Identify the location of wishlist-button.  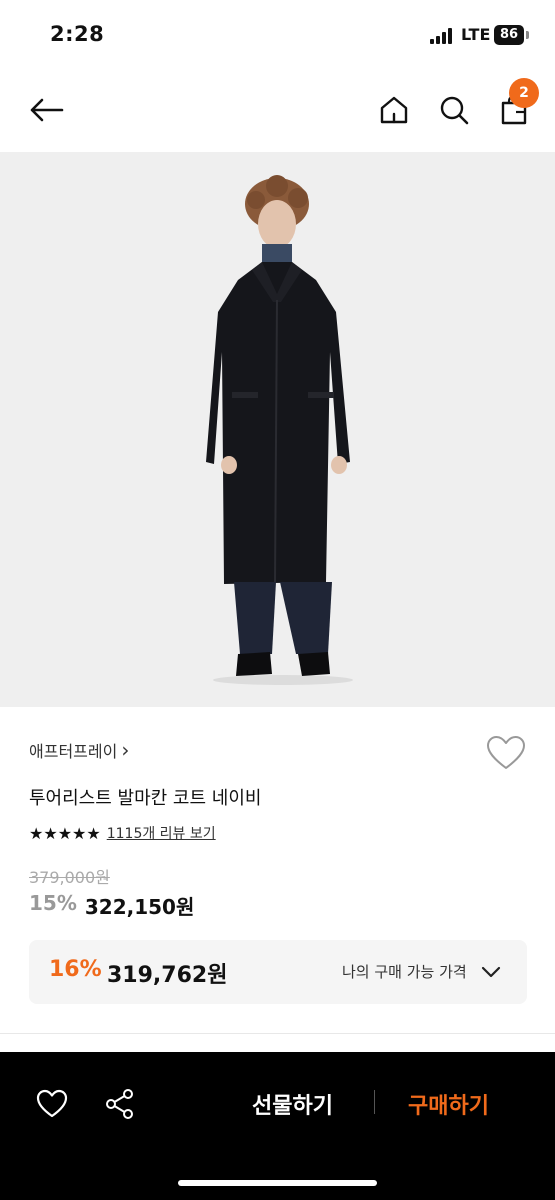
(506, 754).